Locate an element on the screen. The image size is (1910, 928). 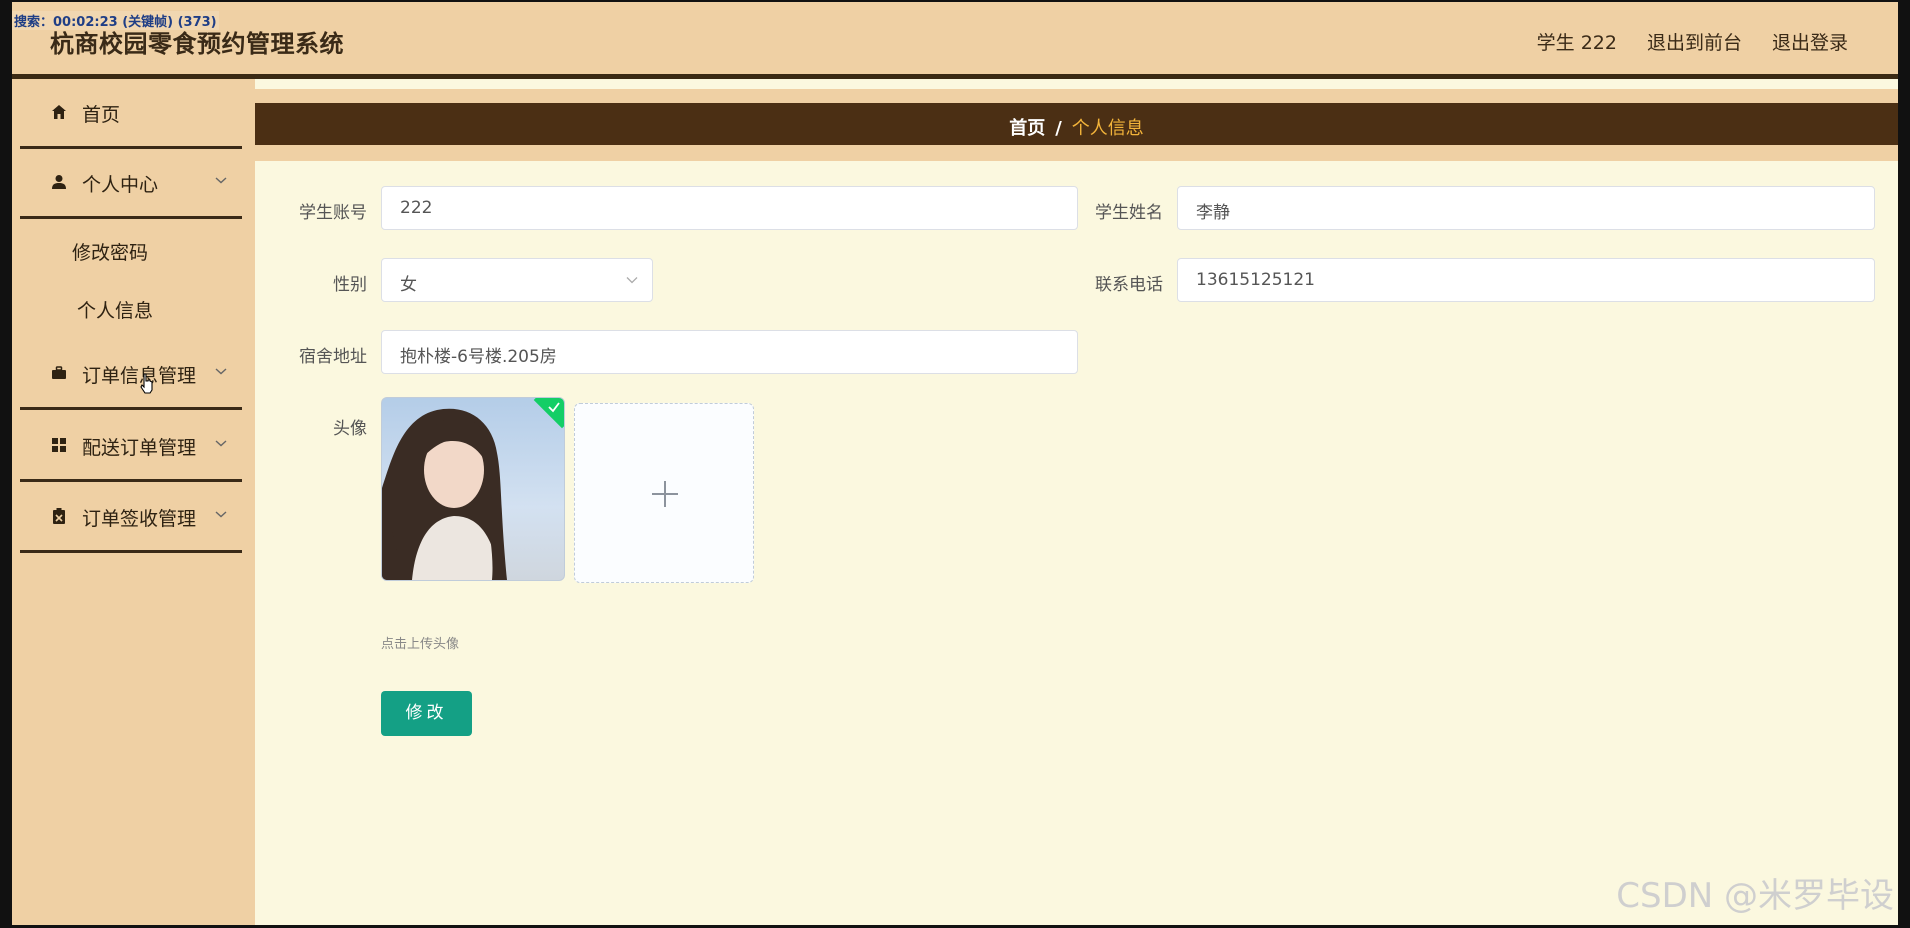
gender-label: 性别 is located at coordinates (350, 285).